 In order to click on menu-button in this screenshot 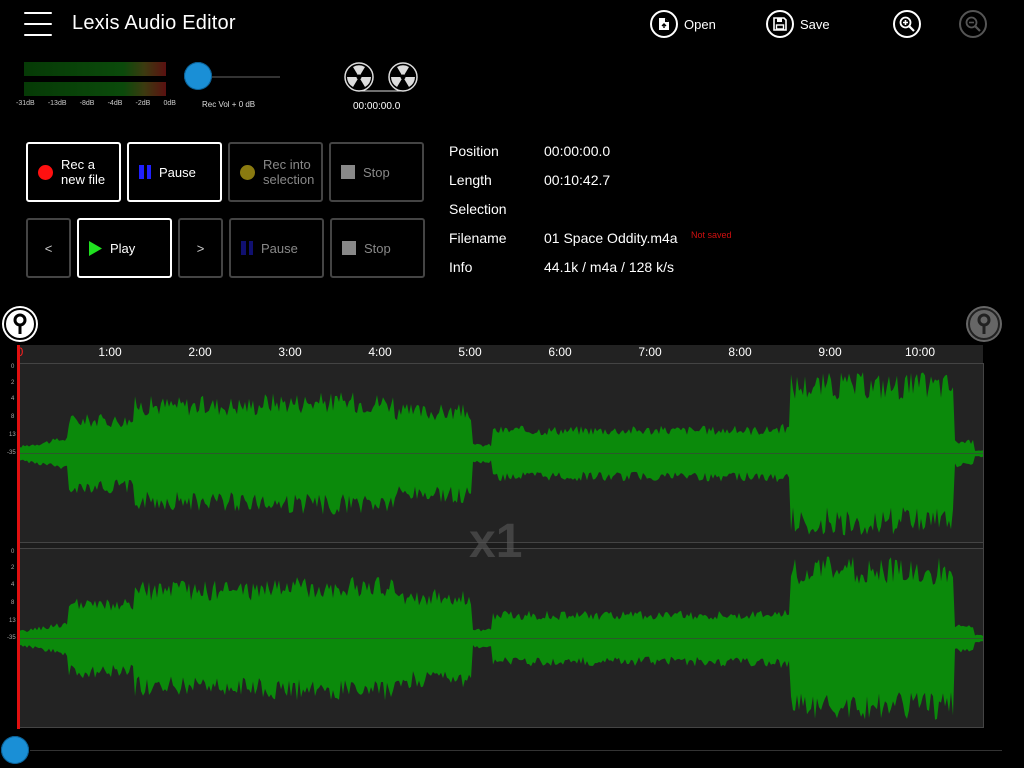, I will do `click(38, 25)`.